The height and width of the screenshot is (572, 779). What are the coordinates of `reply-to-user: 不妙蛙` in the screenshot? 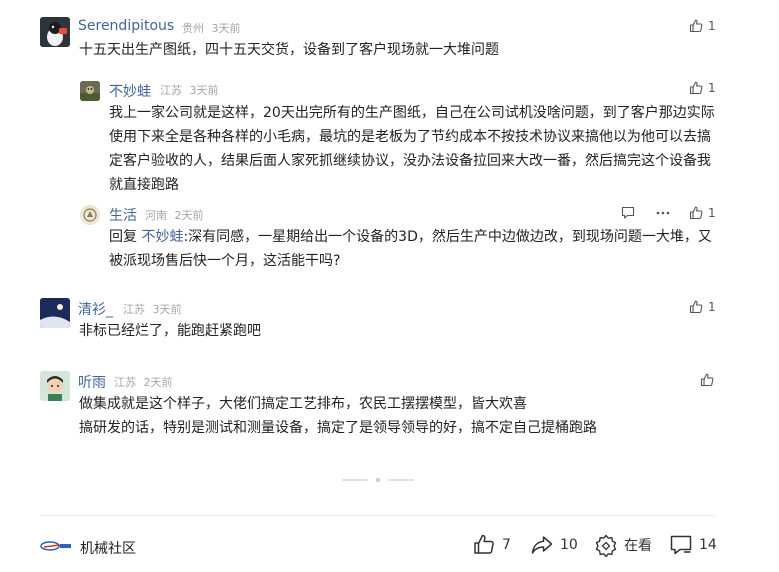 It's located at (162, 237).